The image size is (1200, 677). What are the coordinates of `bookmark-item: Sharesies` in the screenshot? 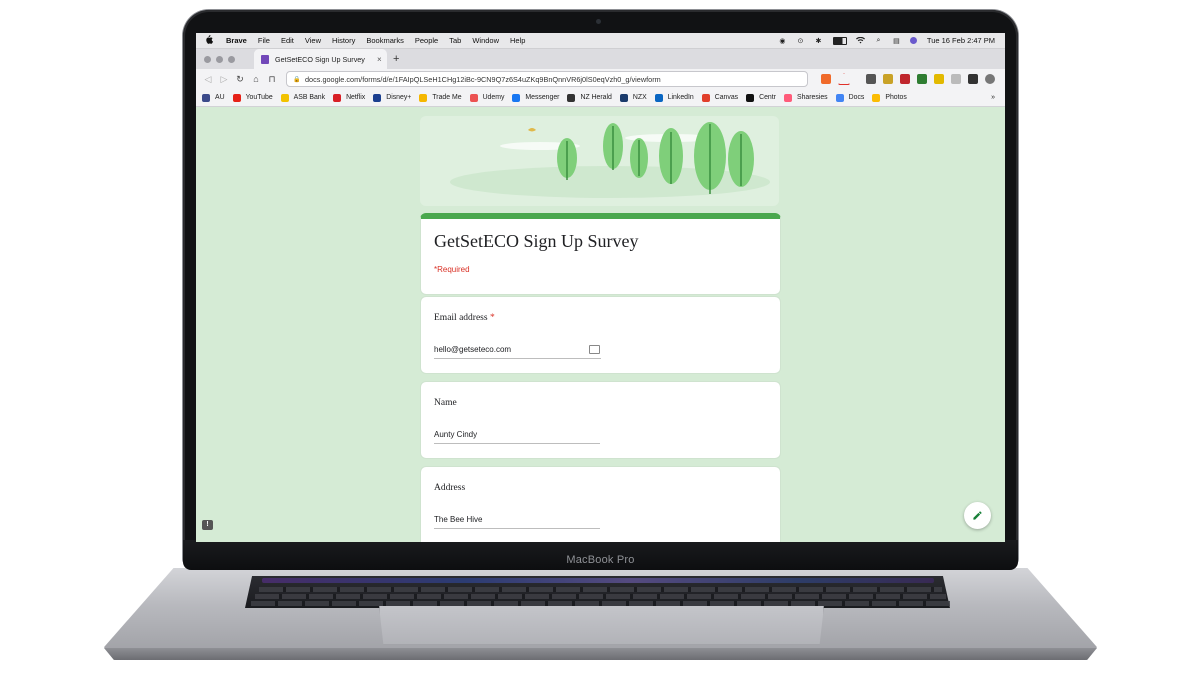 It's located at (805, 97).